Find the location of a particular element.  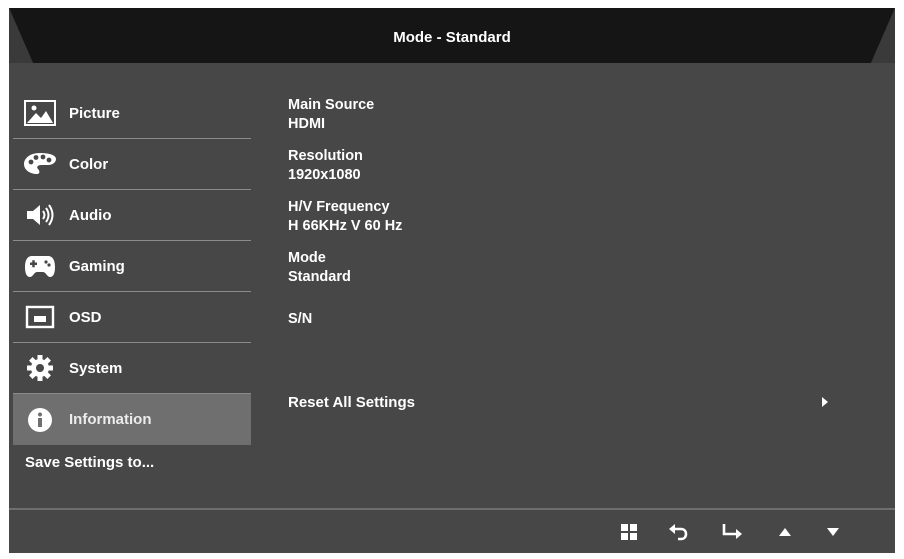

sidebar-item-label: Gaming is located at coordinates (97, 266).